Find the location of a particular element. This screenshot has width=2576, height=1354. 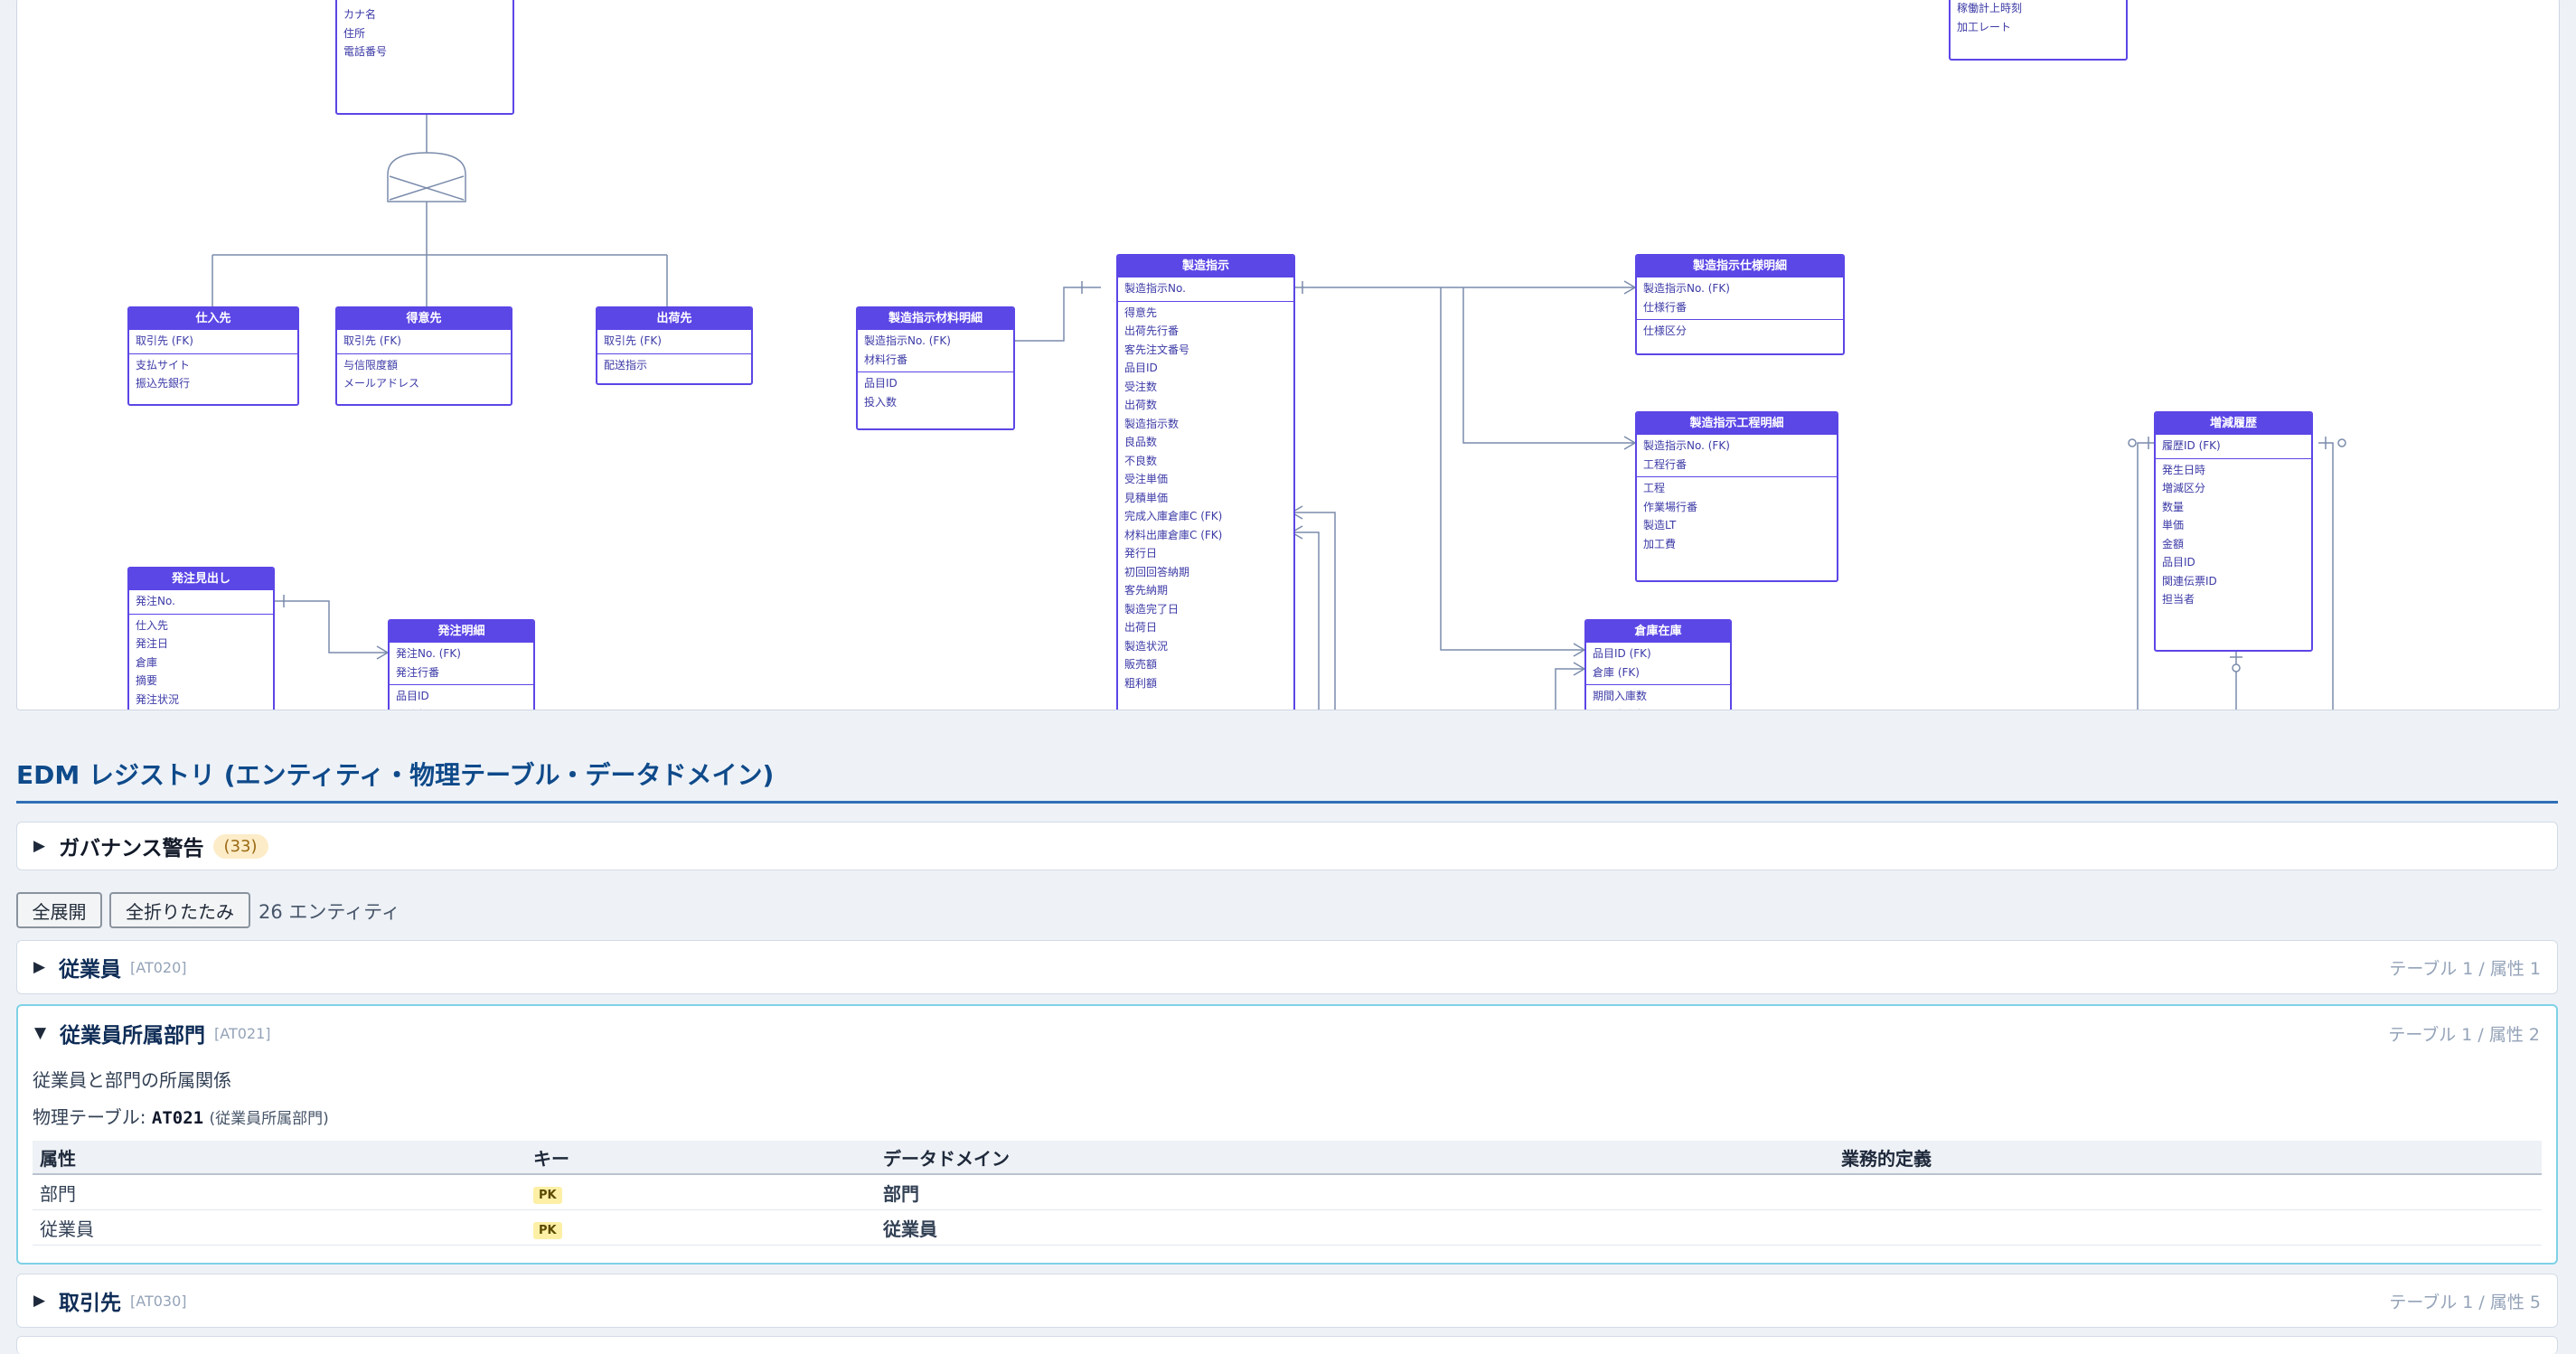

er-attribute-section: 仕様区分 is located at coordinates (1740, 331).